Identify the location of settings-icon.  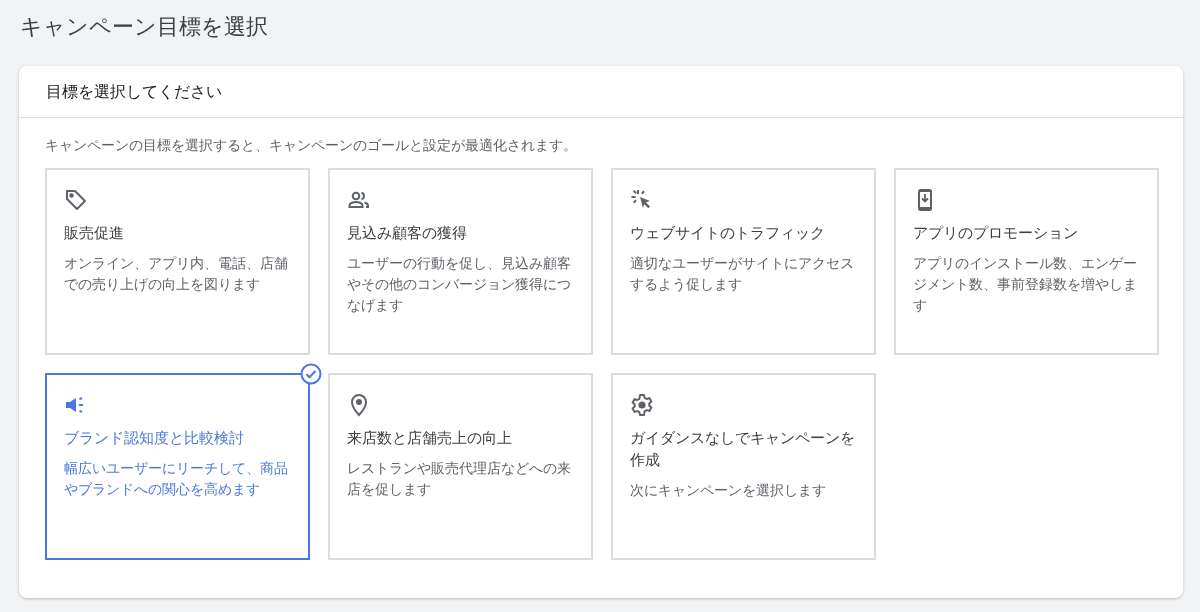
(642, 405).